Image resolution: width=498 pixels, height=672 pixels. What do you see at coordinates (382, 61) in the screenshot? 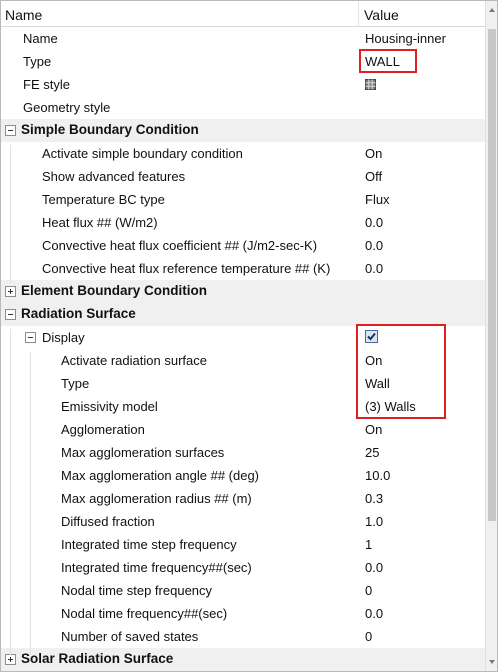
I see `type-value: WALL` at bounding box center [382, 61].